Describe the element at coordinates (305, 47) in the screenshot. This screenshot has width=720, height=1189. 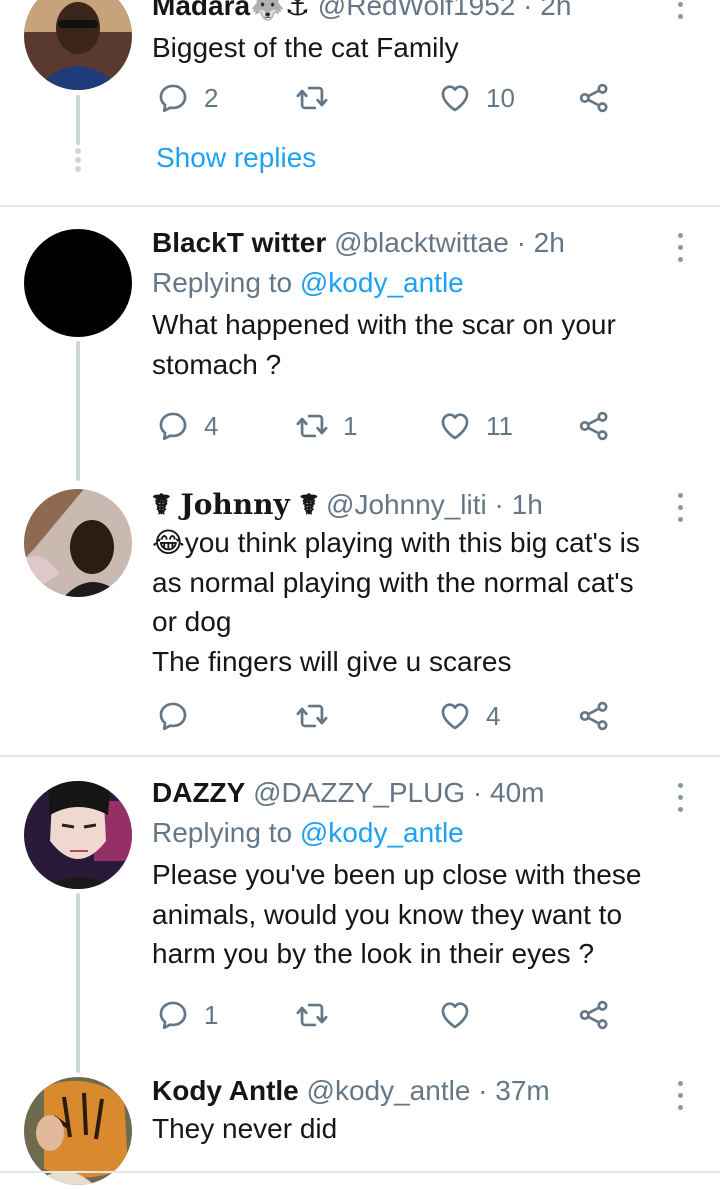
I see `tweet-text: Biggest of the cat Family` at that location.